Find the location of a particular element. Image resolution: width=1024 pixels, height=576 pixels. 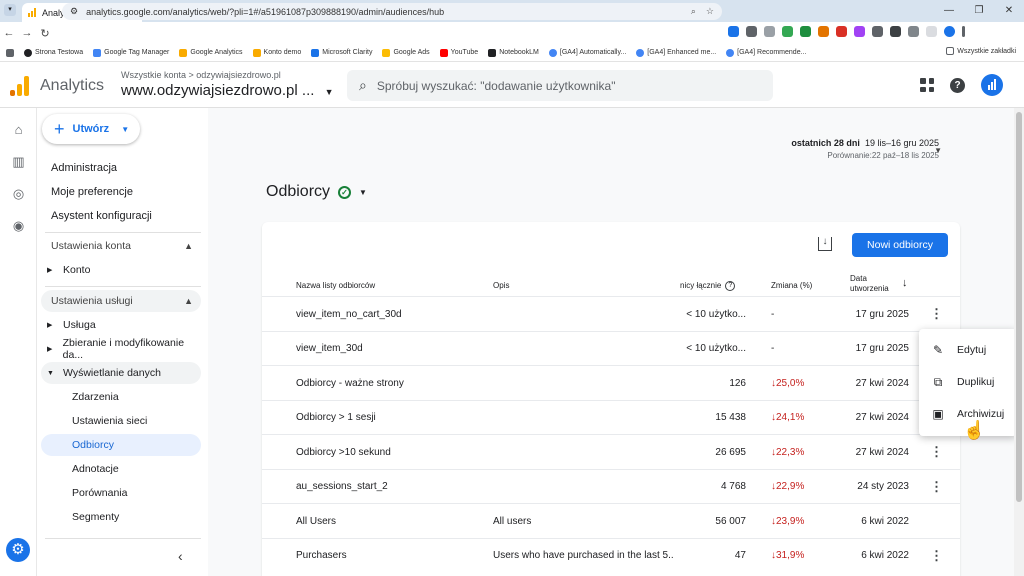

explore-icon: ◎ is located at coordinates (18, 193).